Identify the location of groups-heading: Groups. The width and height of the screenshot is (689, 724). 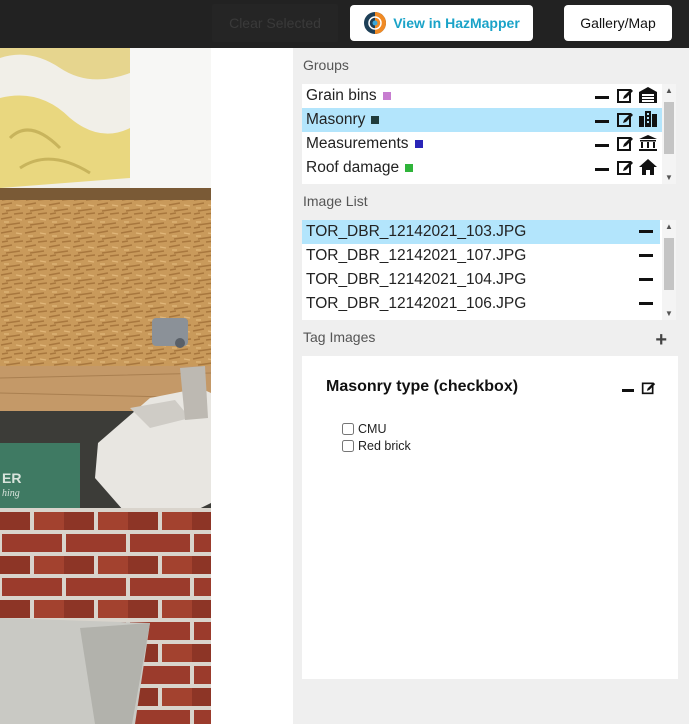
(326, 65).